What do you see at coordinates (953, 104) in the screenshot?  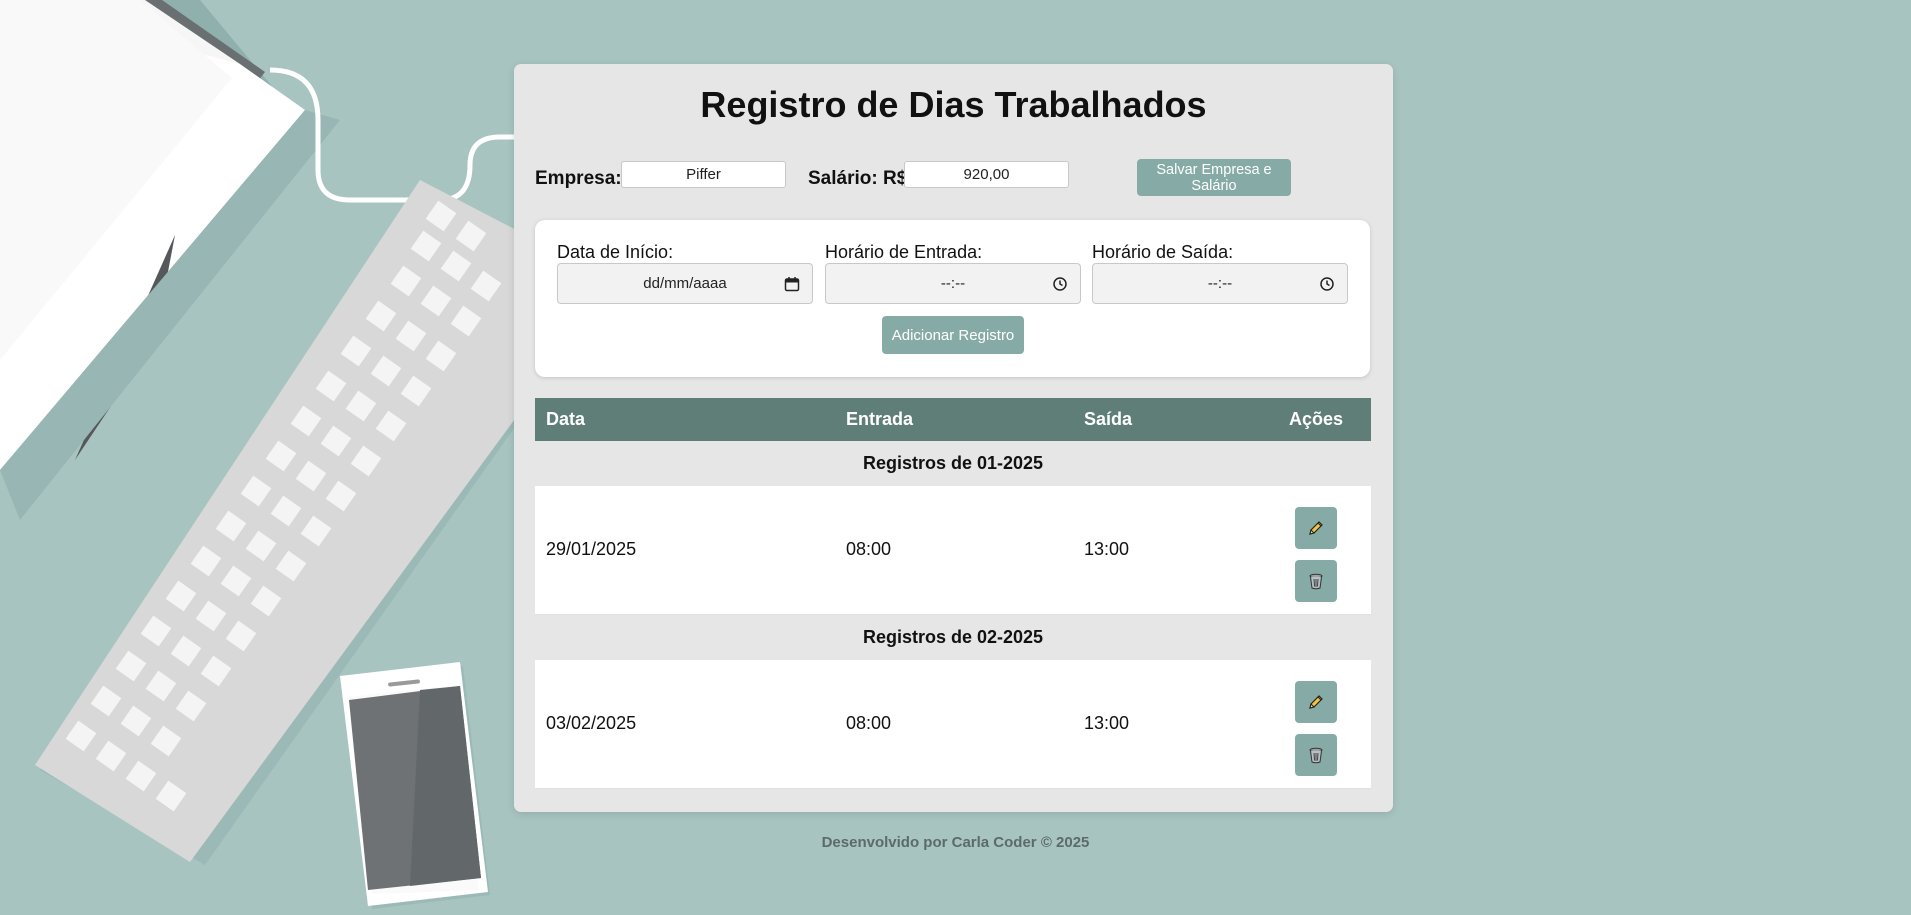 I see `page-title: Registro de Dias Trabalhados` at bounding box center [953, 104].